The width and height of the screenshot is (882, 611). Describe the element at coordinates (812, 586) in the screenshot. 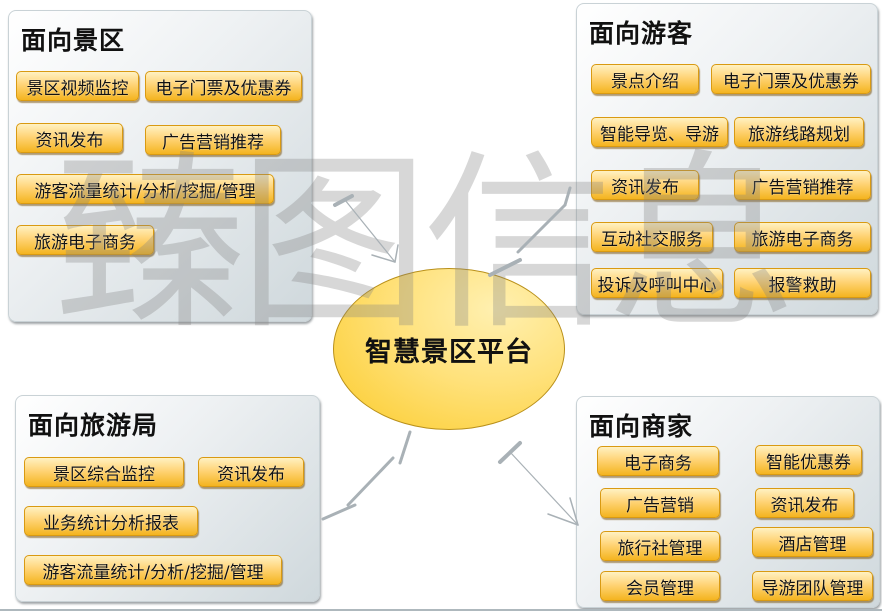

I see `feature-button: 导游团队管理` at that location.